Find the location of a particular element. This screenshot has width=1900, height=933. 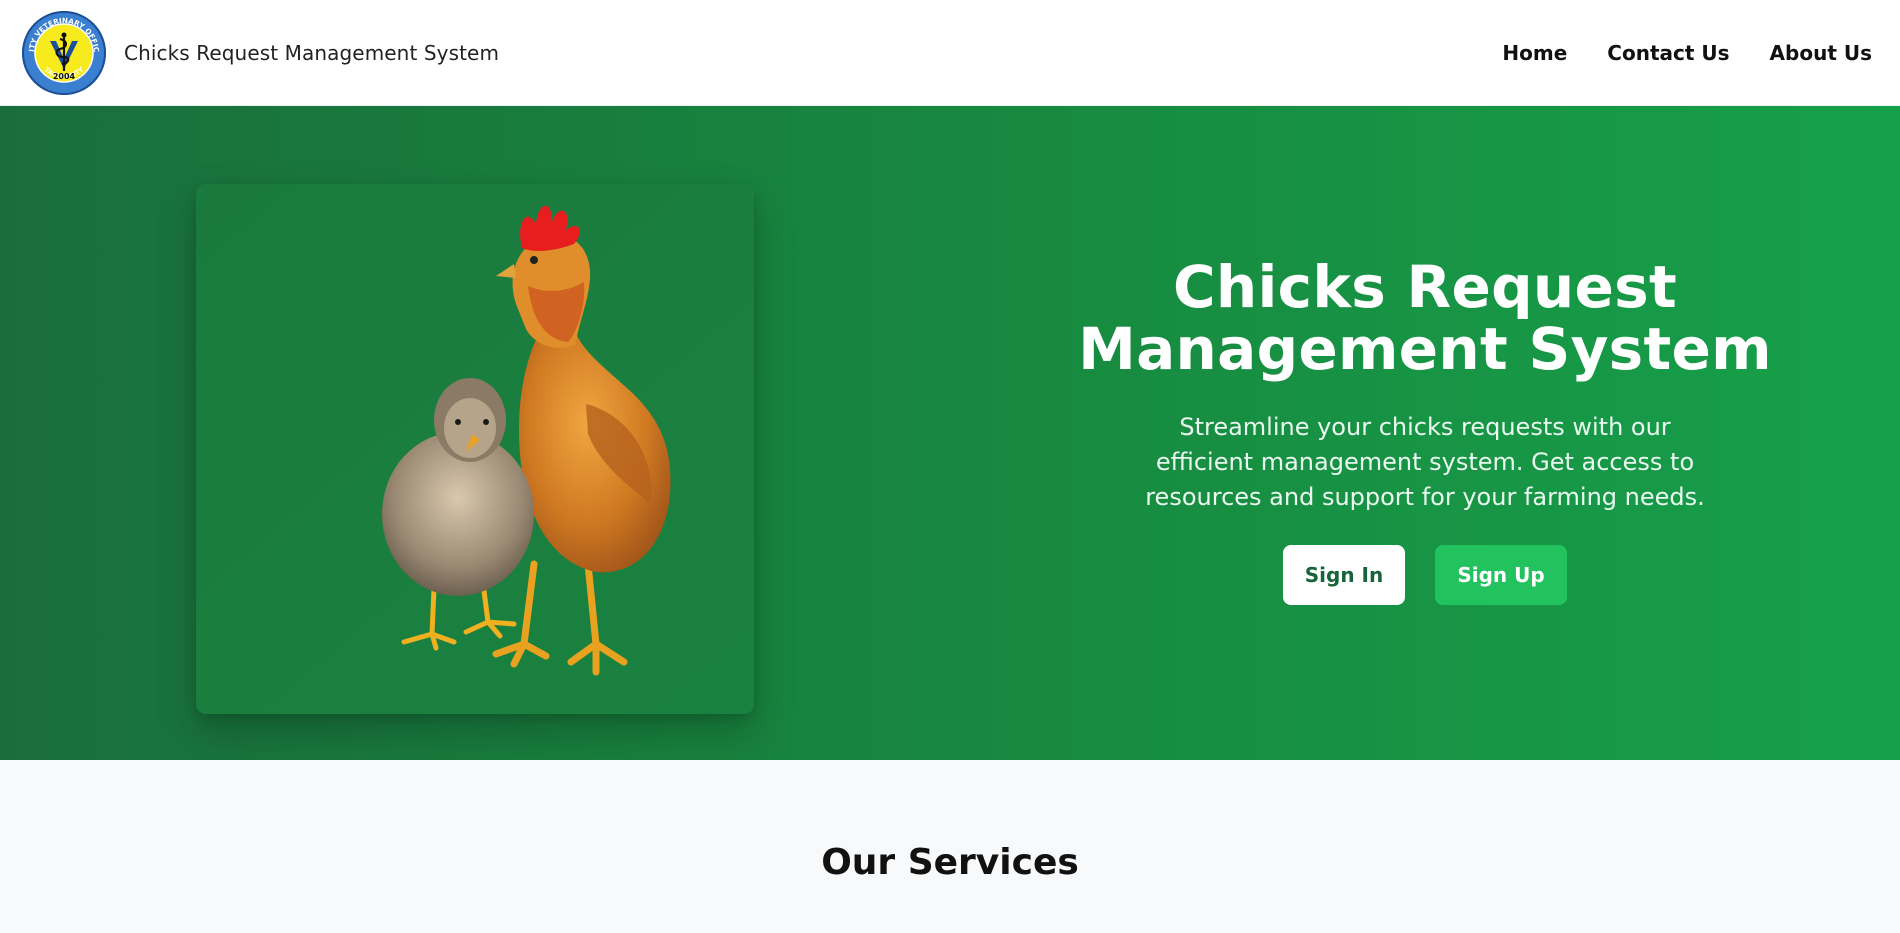

hero-buttons: Sign In Sign Up is located at coordinates (1425, 575).